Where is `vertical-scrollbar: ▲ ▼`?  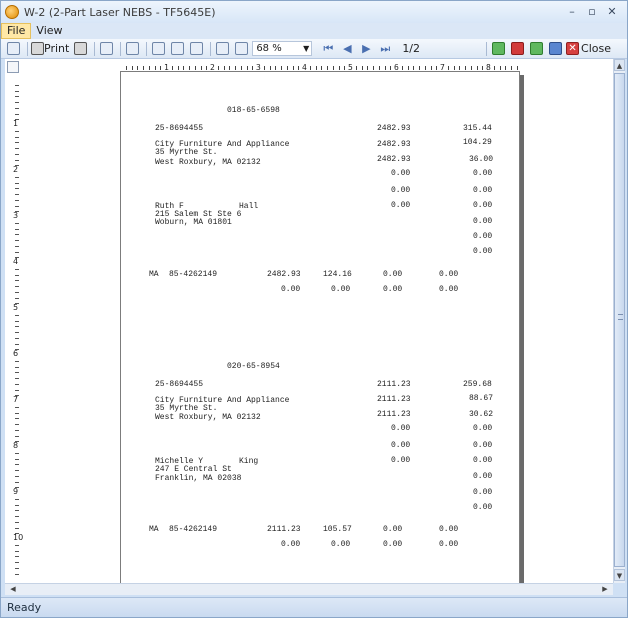
vertical-scrollbar: ▲ ▼ is located at coordinates (619, 321).